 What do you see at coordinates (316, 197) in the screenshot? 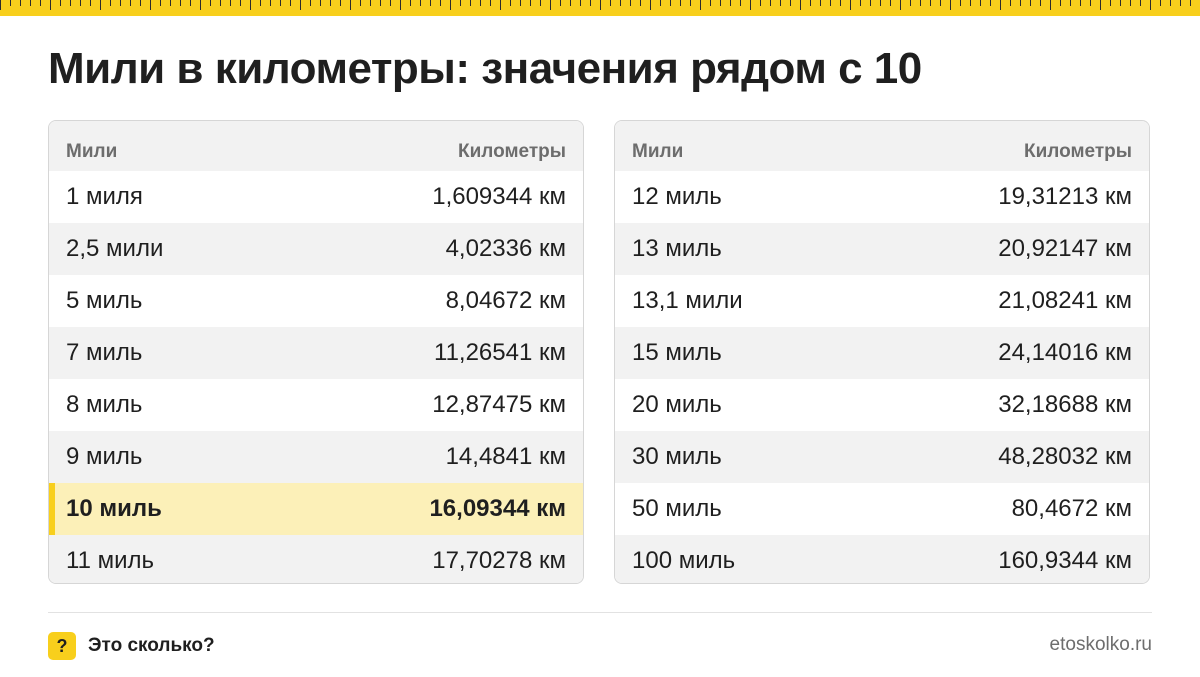
I see `table-row: 1 миля 1,609344 км` at bounding box center [316, 197].